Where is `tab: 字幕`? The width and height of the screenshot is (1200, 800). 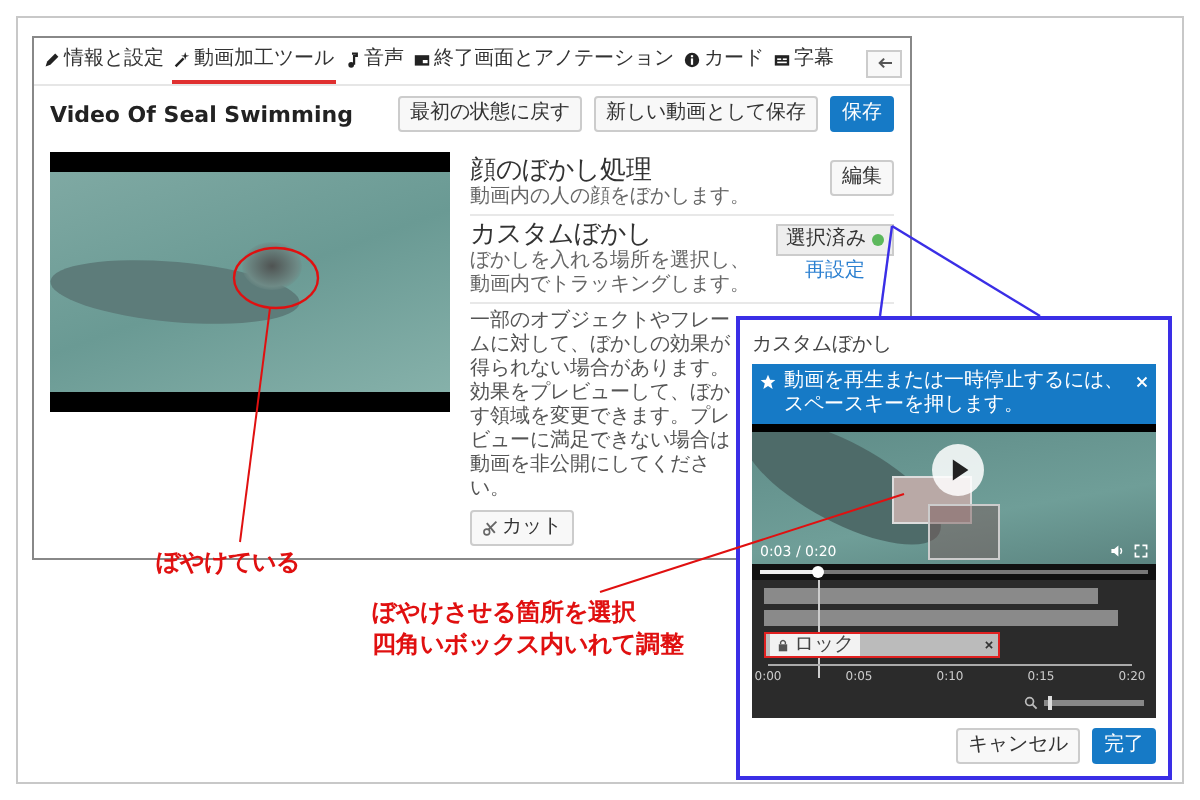 tab: 字幕 is located at coordinates (804, 63).